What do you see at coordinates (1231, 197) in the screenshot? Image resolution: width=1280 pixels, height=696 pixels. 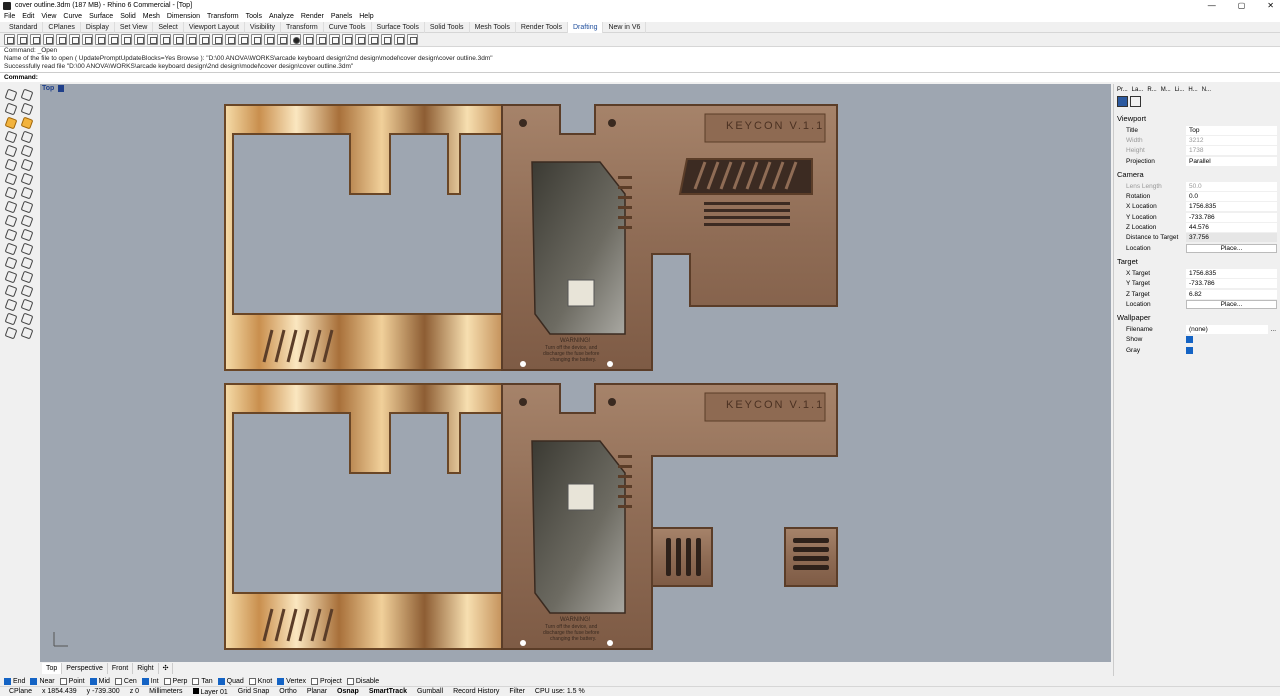 I see `rotation-field: 0.0` at bounding box center [1231, 197].